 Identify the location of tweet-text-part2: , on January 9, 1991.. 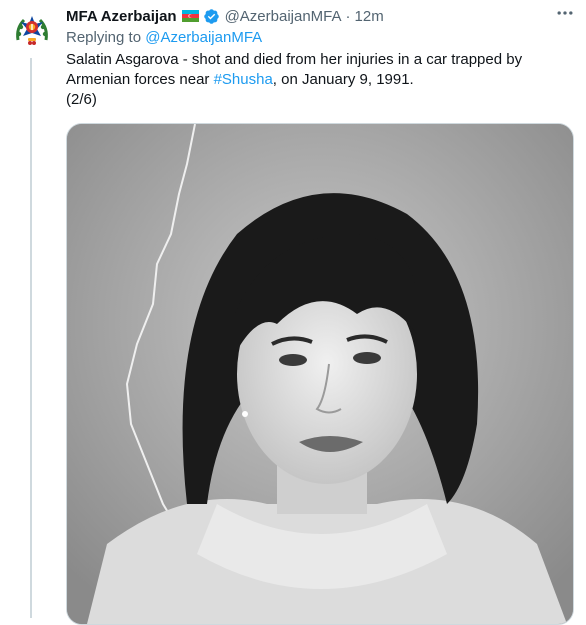
(343, 79).